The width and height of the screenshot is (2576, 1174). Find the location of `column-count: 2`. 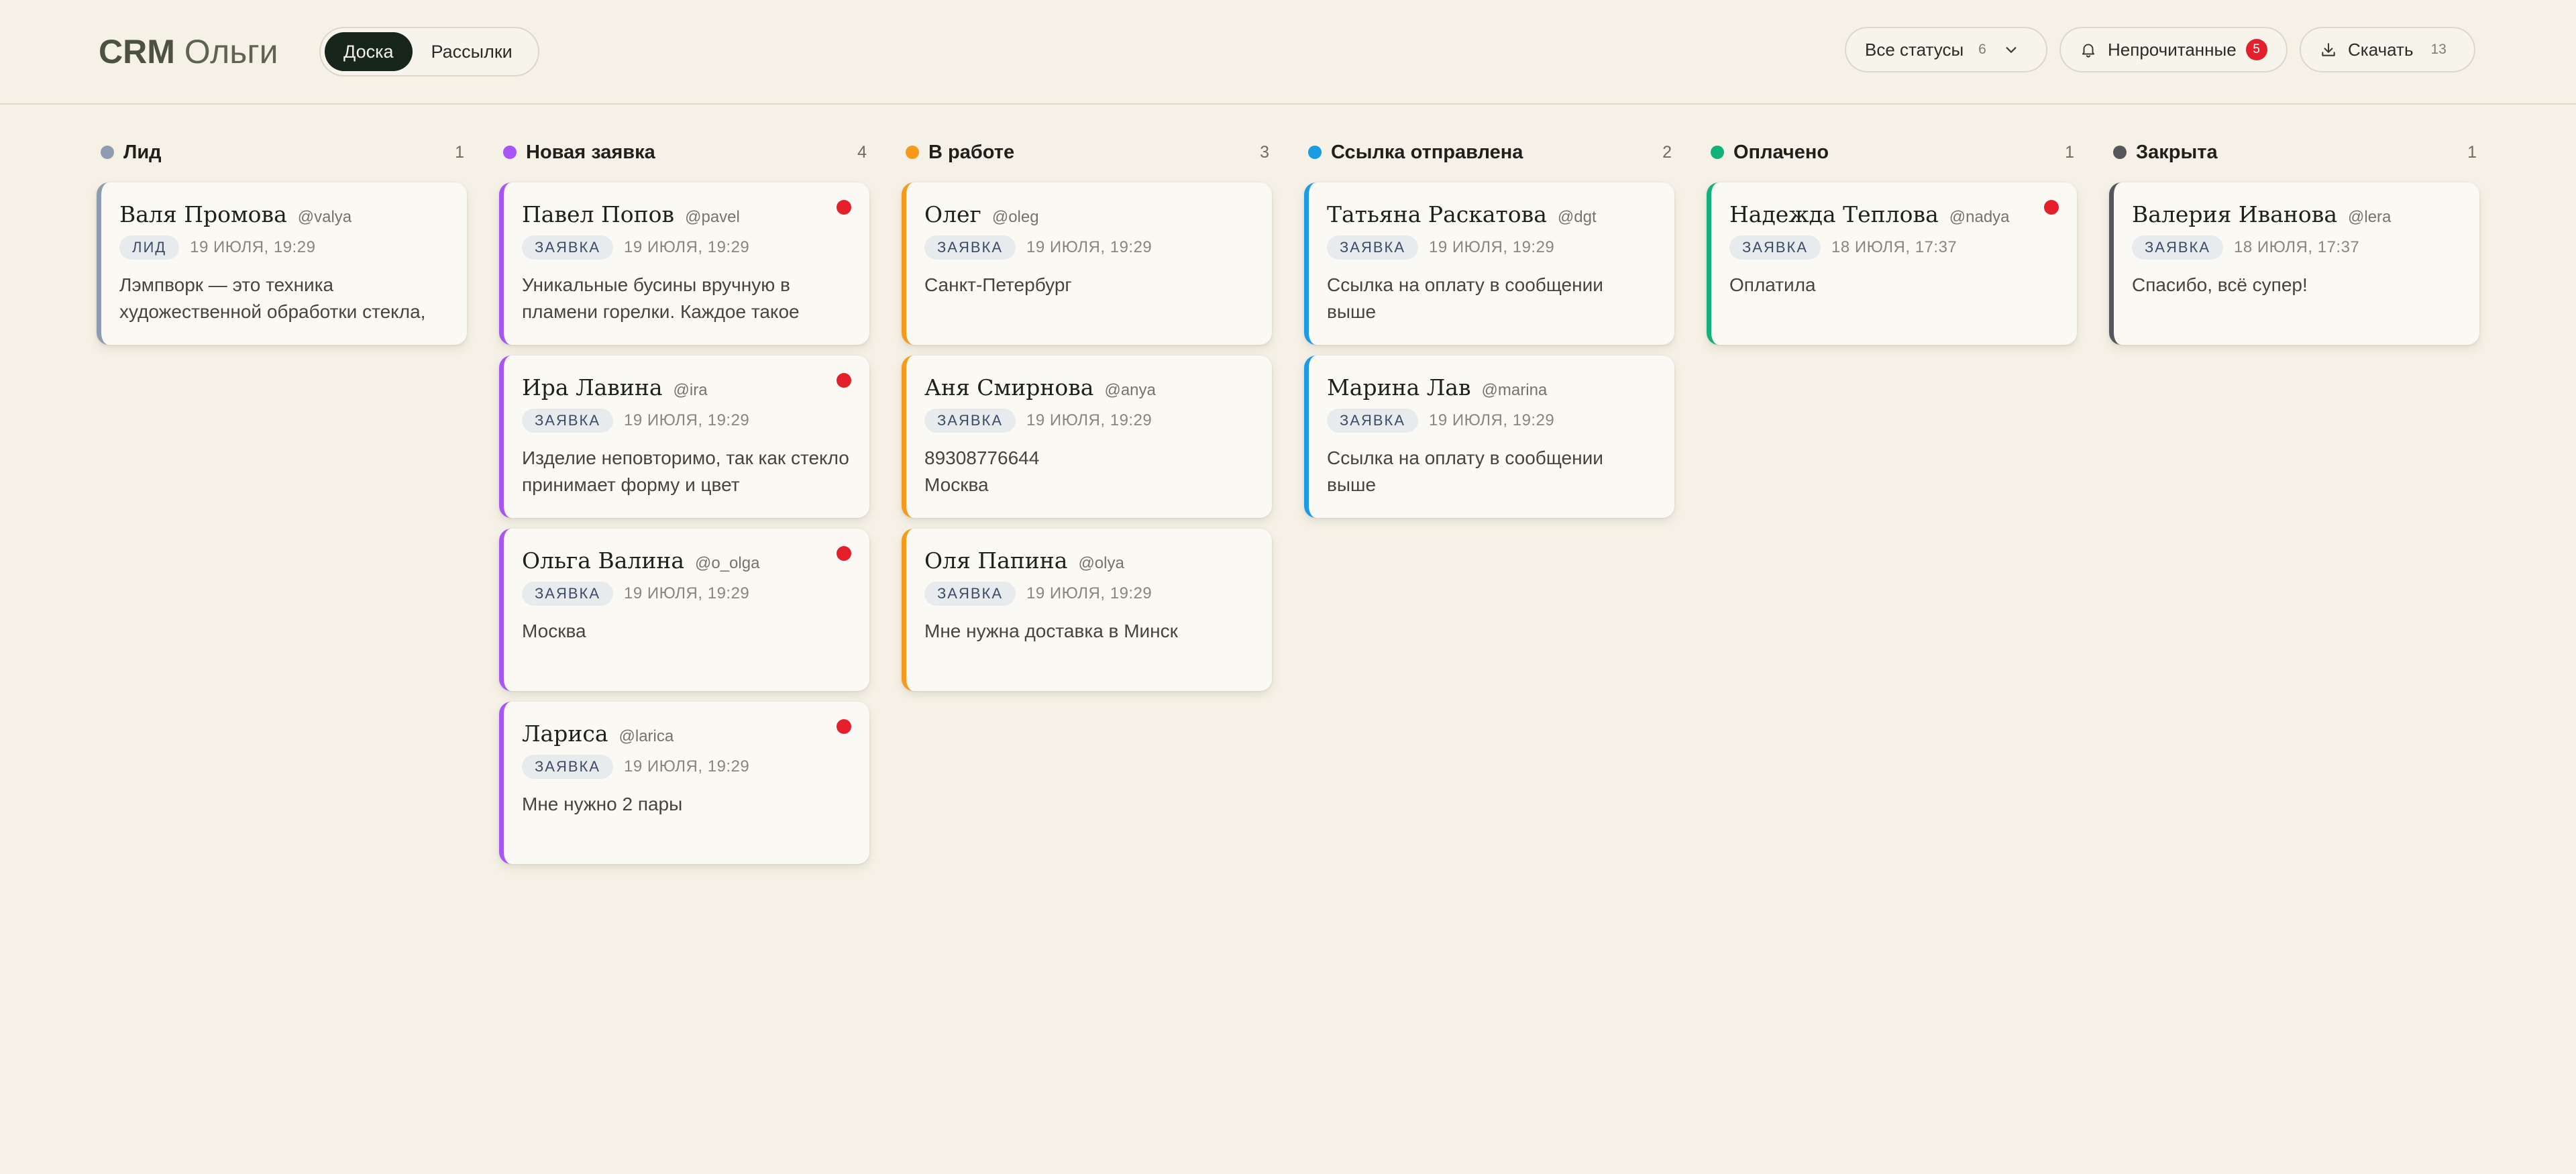

column-count: 2 is located at coordinates (1667, 152).